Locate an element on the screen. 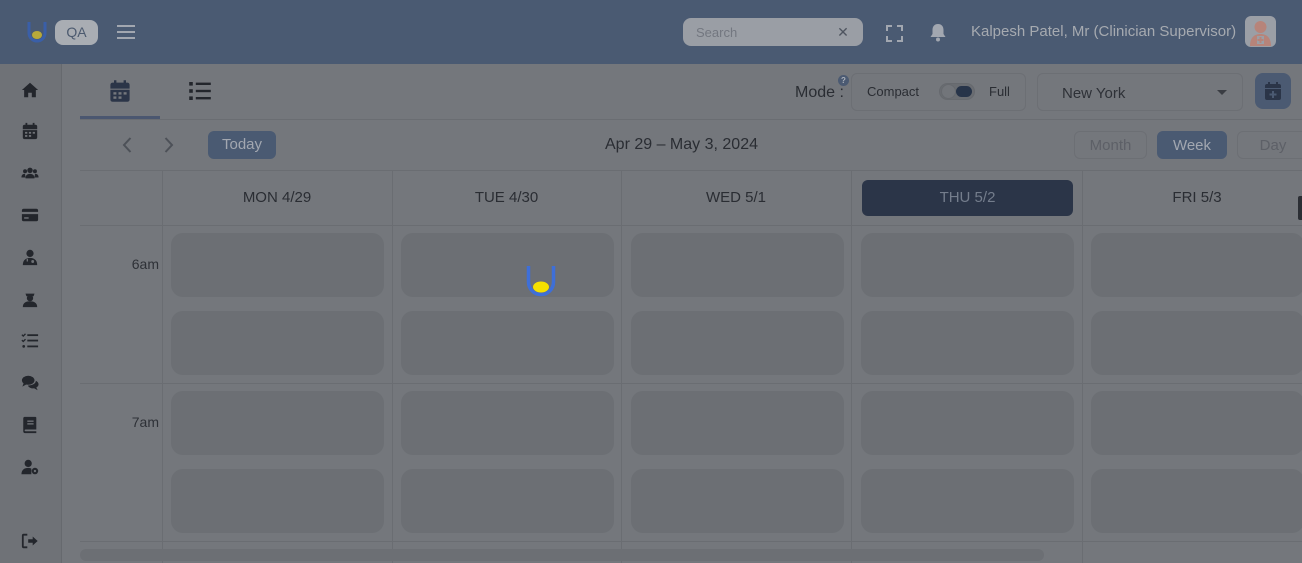 This screenshot has width=1302, height=563. view-day-button: Day is located at coordinates (1269, 145).